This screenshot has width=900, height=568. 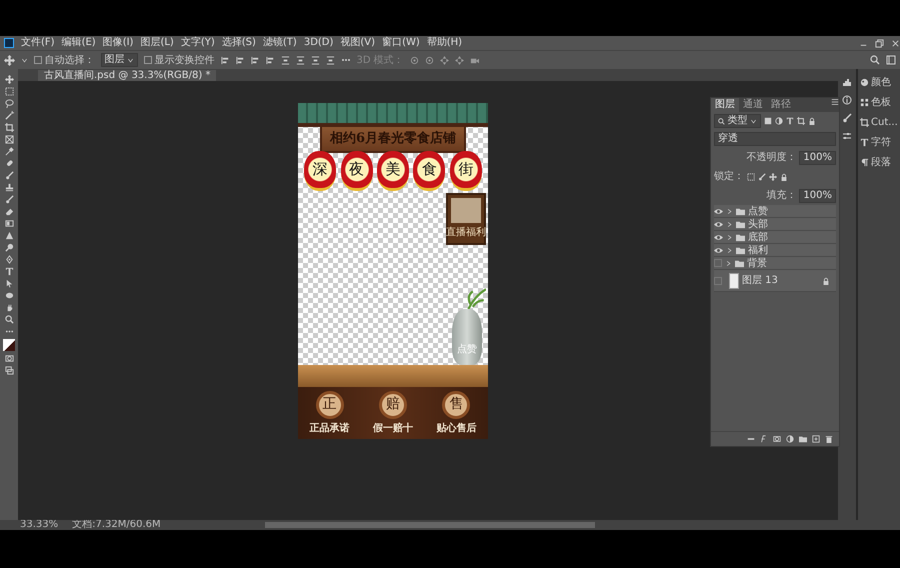 I want to click on dodge-tool-icon, so click(x=9, y=247).